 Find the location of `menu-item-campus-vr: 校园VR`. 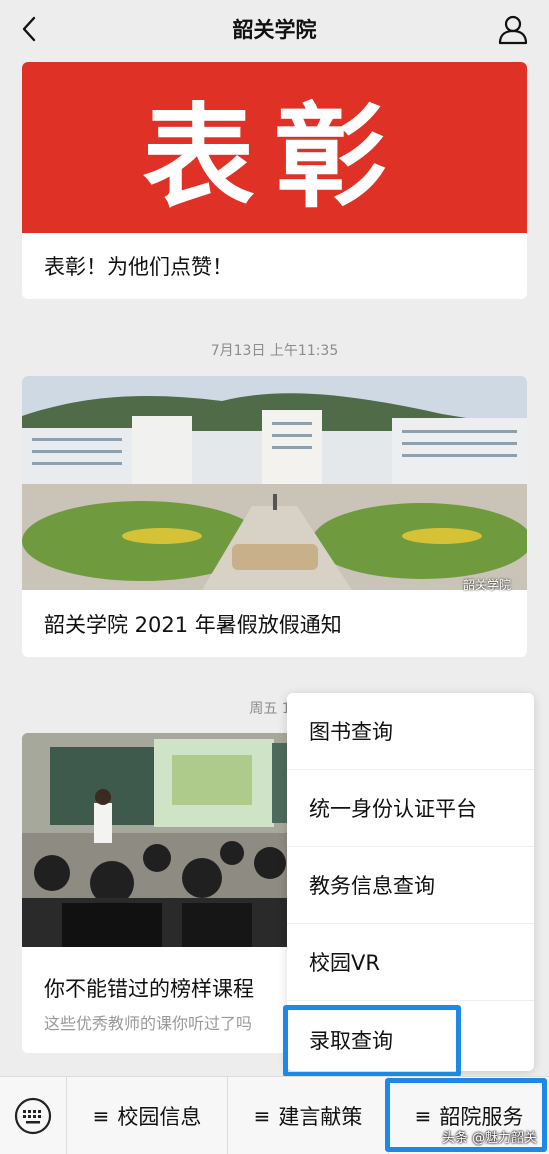

menu-item-campus-vr: 校园VR is located at coordinates (410, 962).